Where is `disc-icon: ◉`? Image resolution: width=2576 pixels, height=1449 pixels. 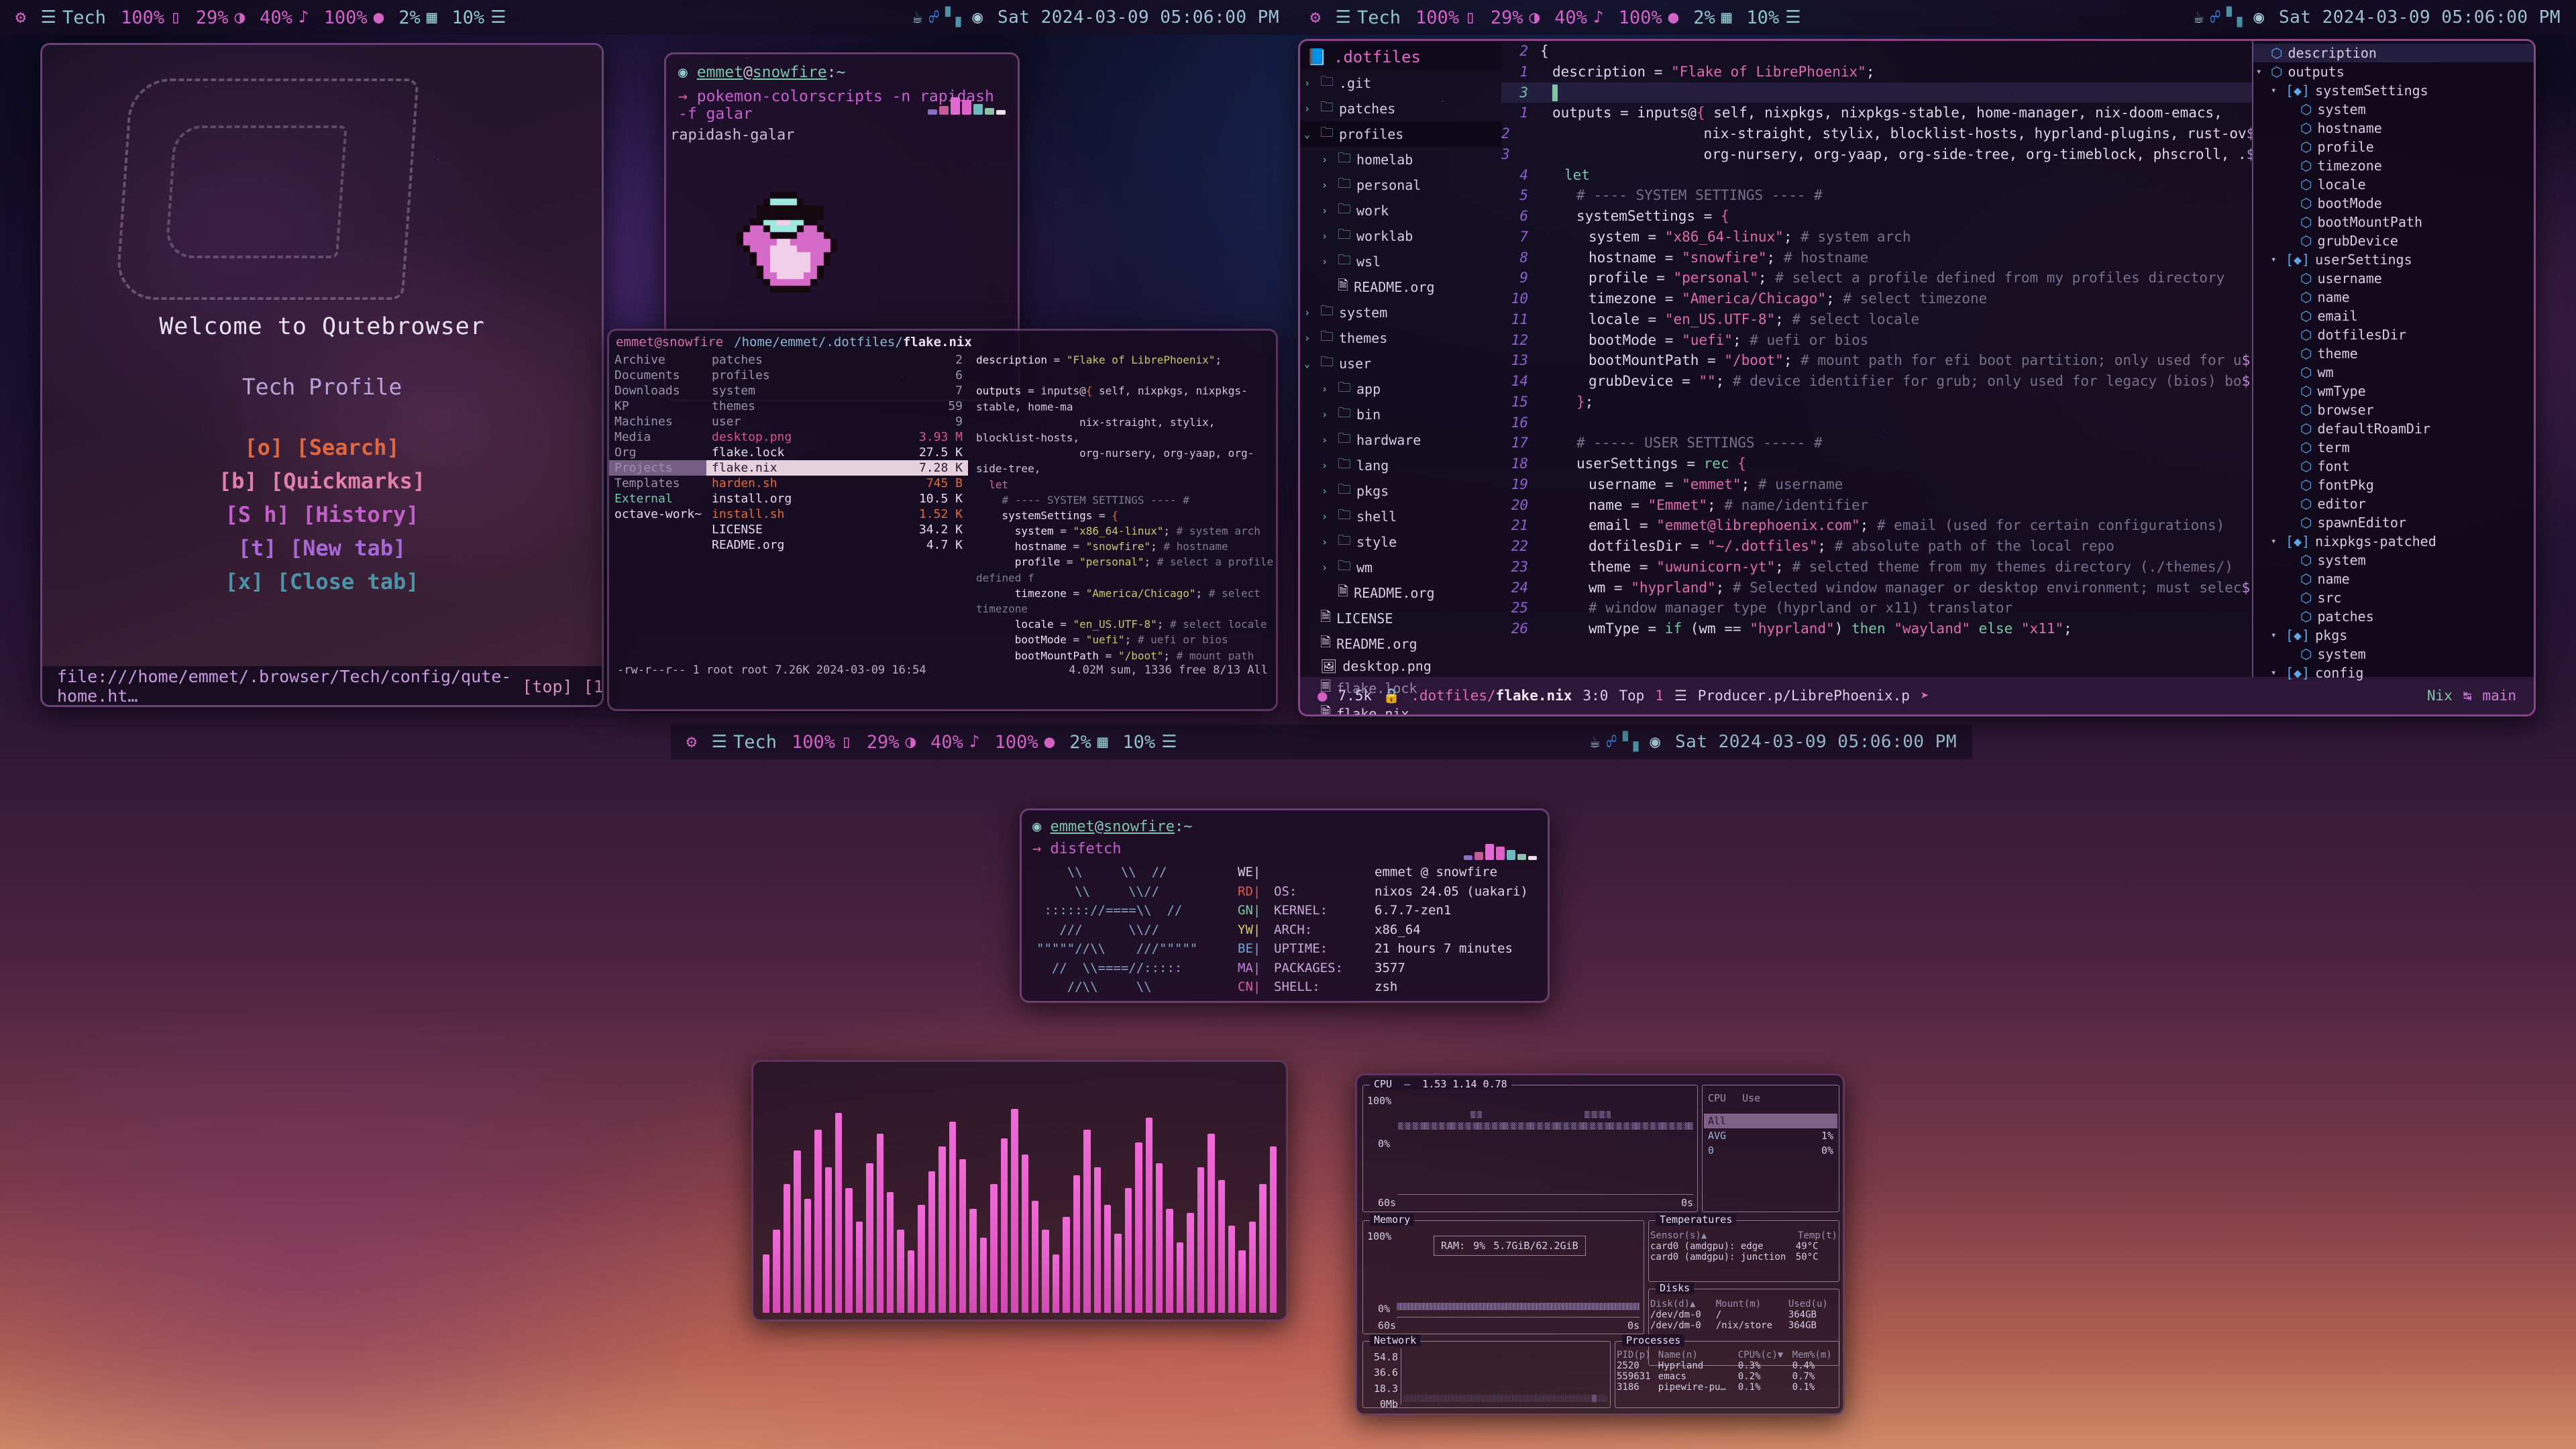
disc-icon: ◉ is located at coordinates (2258, 17).